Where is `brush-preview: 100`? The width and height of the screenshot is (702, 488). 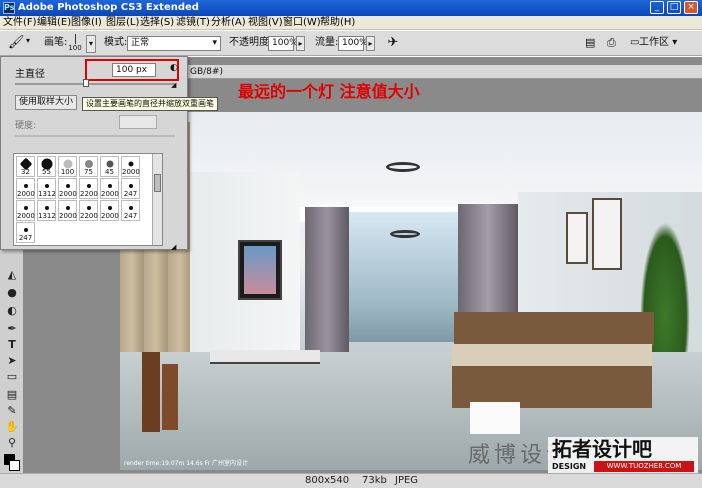
brush-preview: 100 is located at coordinates (75, 43).